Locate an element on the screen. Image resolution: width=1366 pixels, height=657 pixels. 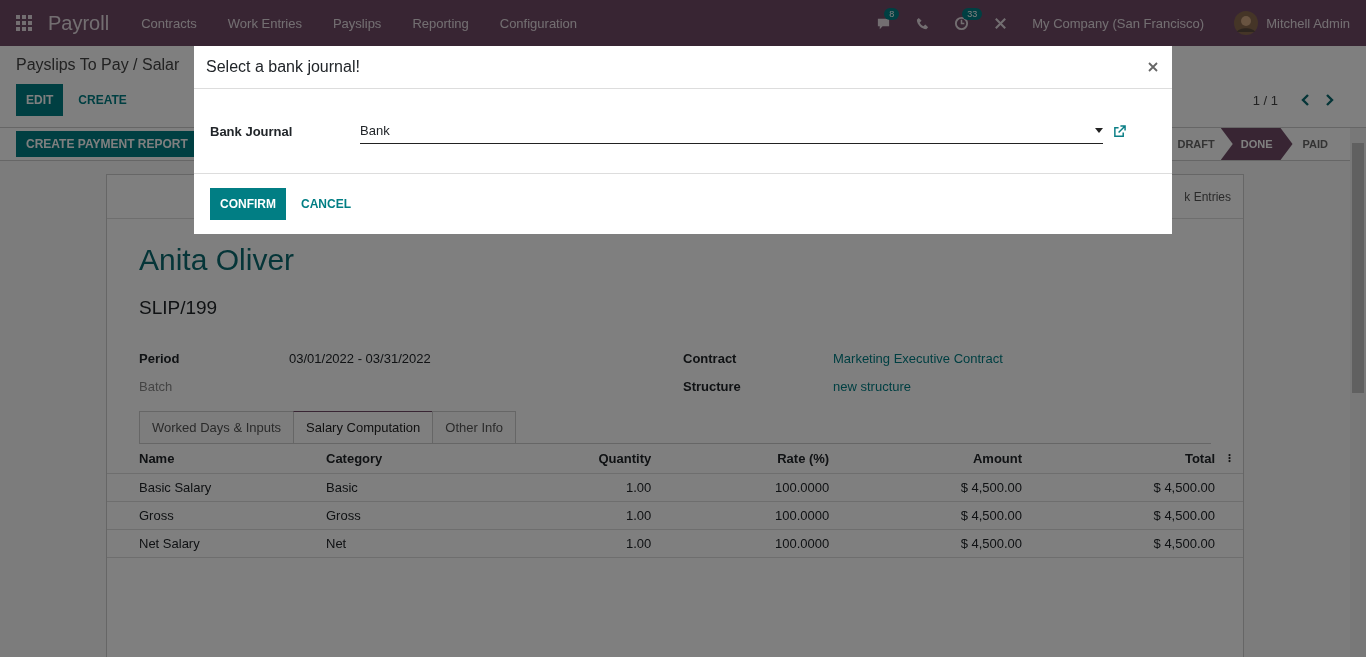
clock-icon is located at coordinates (962, 23).